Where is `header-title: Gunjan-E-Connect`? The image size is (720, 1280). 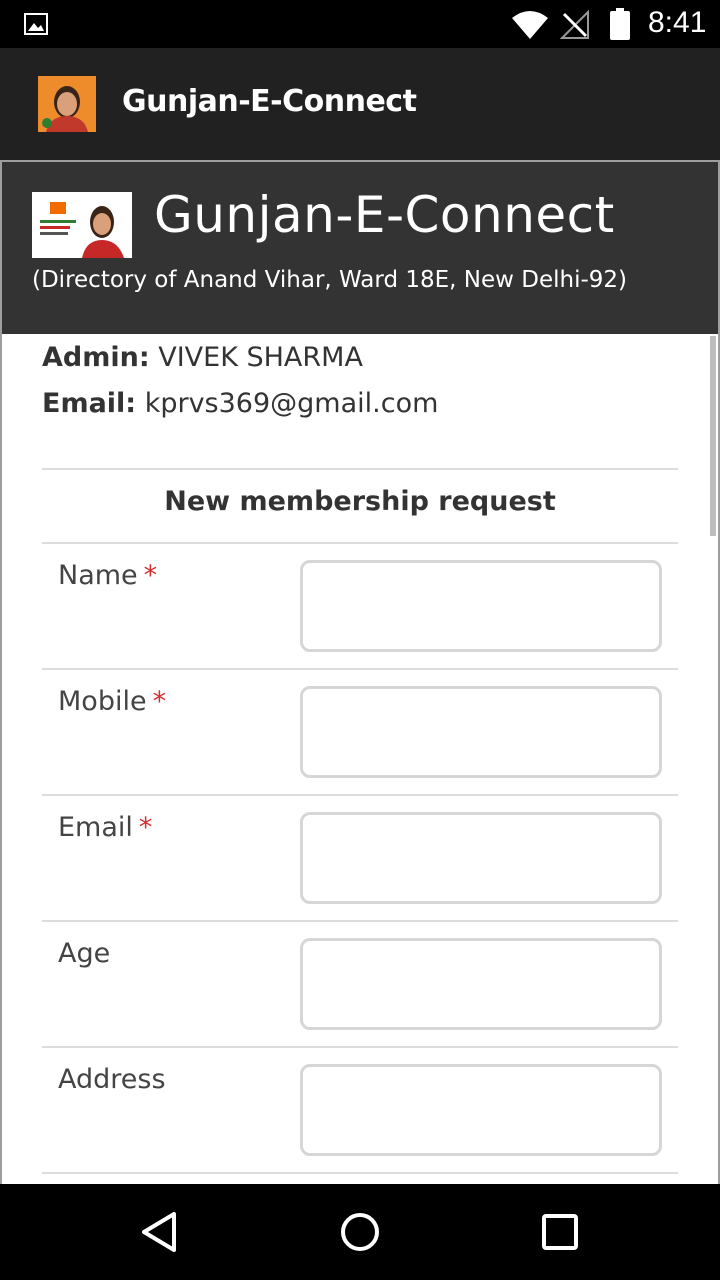 header-title: Gunjan-E-Connect is located at coordinates (384, 215).